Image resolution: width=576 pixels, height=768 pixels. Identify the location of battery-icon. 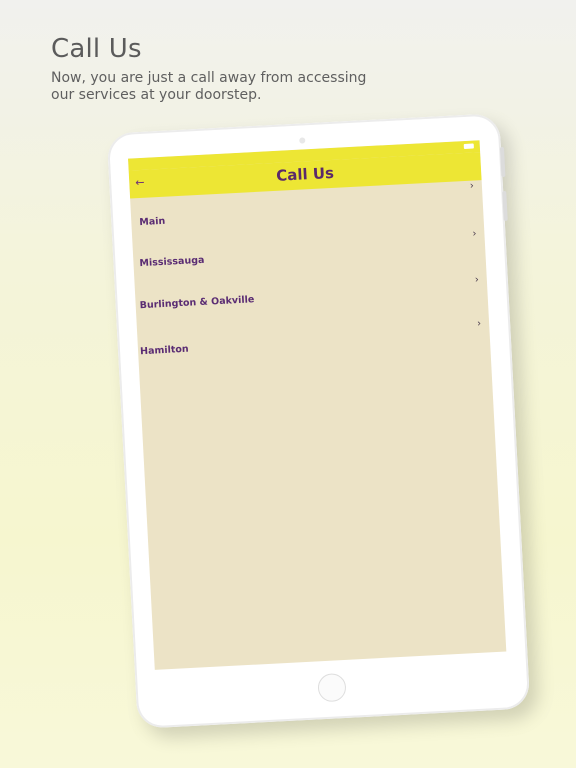
(468, 146).